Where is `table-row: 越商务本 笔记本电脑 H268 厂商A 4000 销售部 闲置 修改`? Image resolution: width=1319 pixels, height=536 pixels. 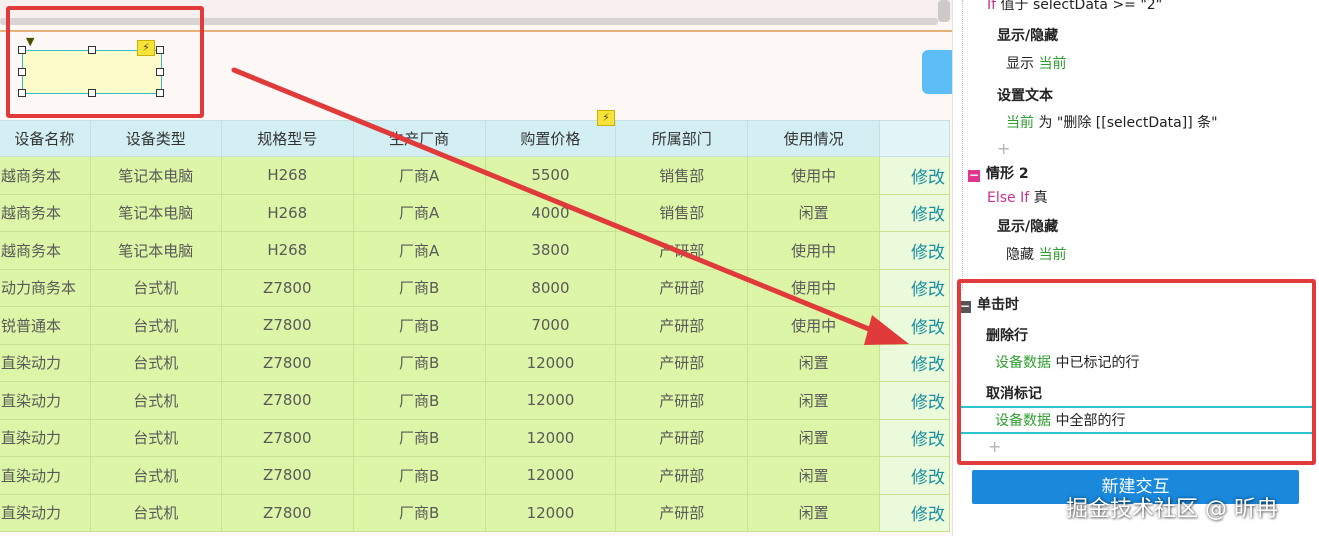
table-row: 越商务本 笔记本电脑 H268 厂商A 4000 销售部 闲置 修改 is located at coordinates (475, 212).